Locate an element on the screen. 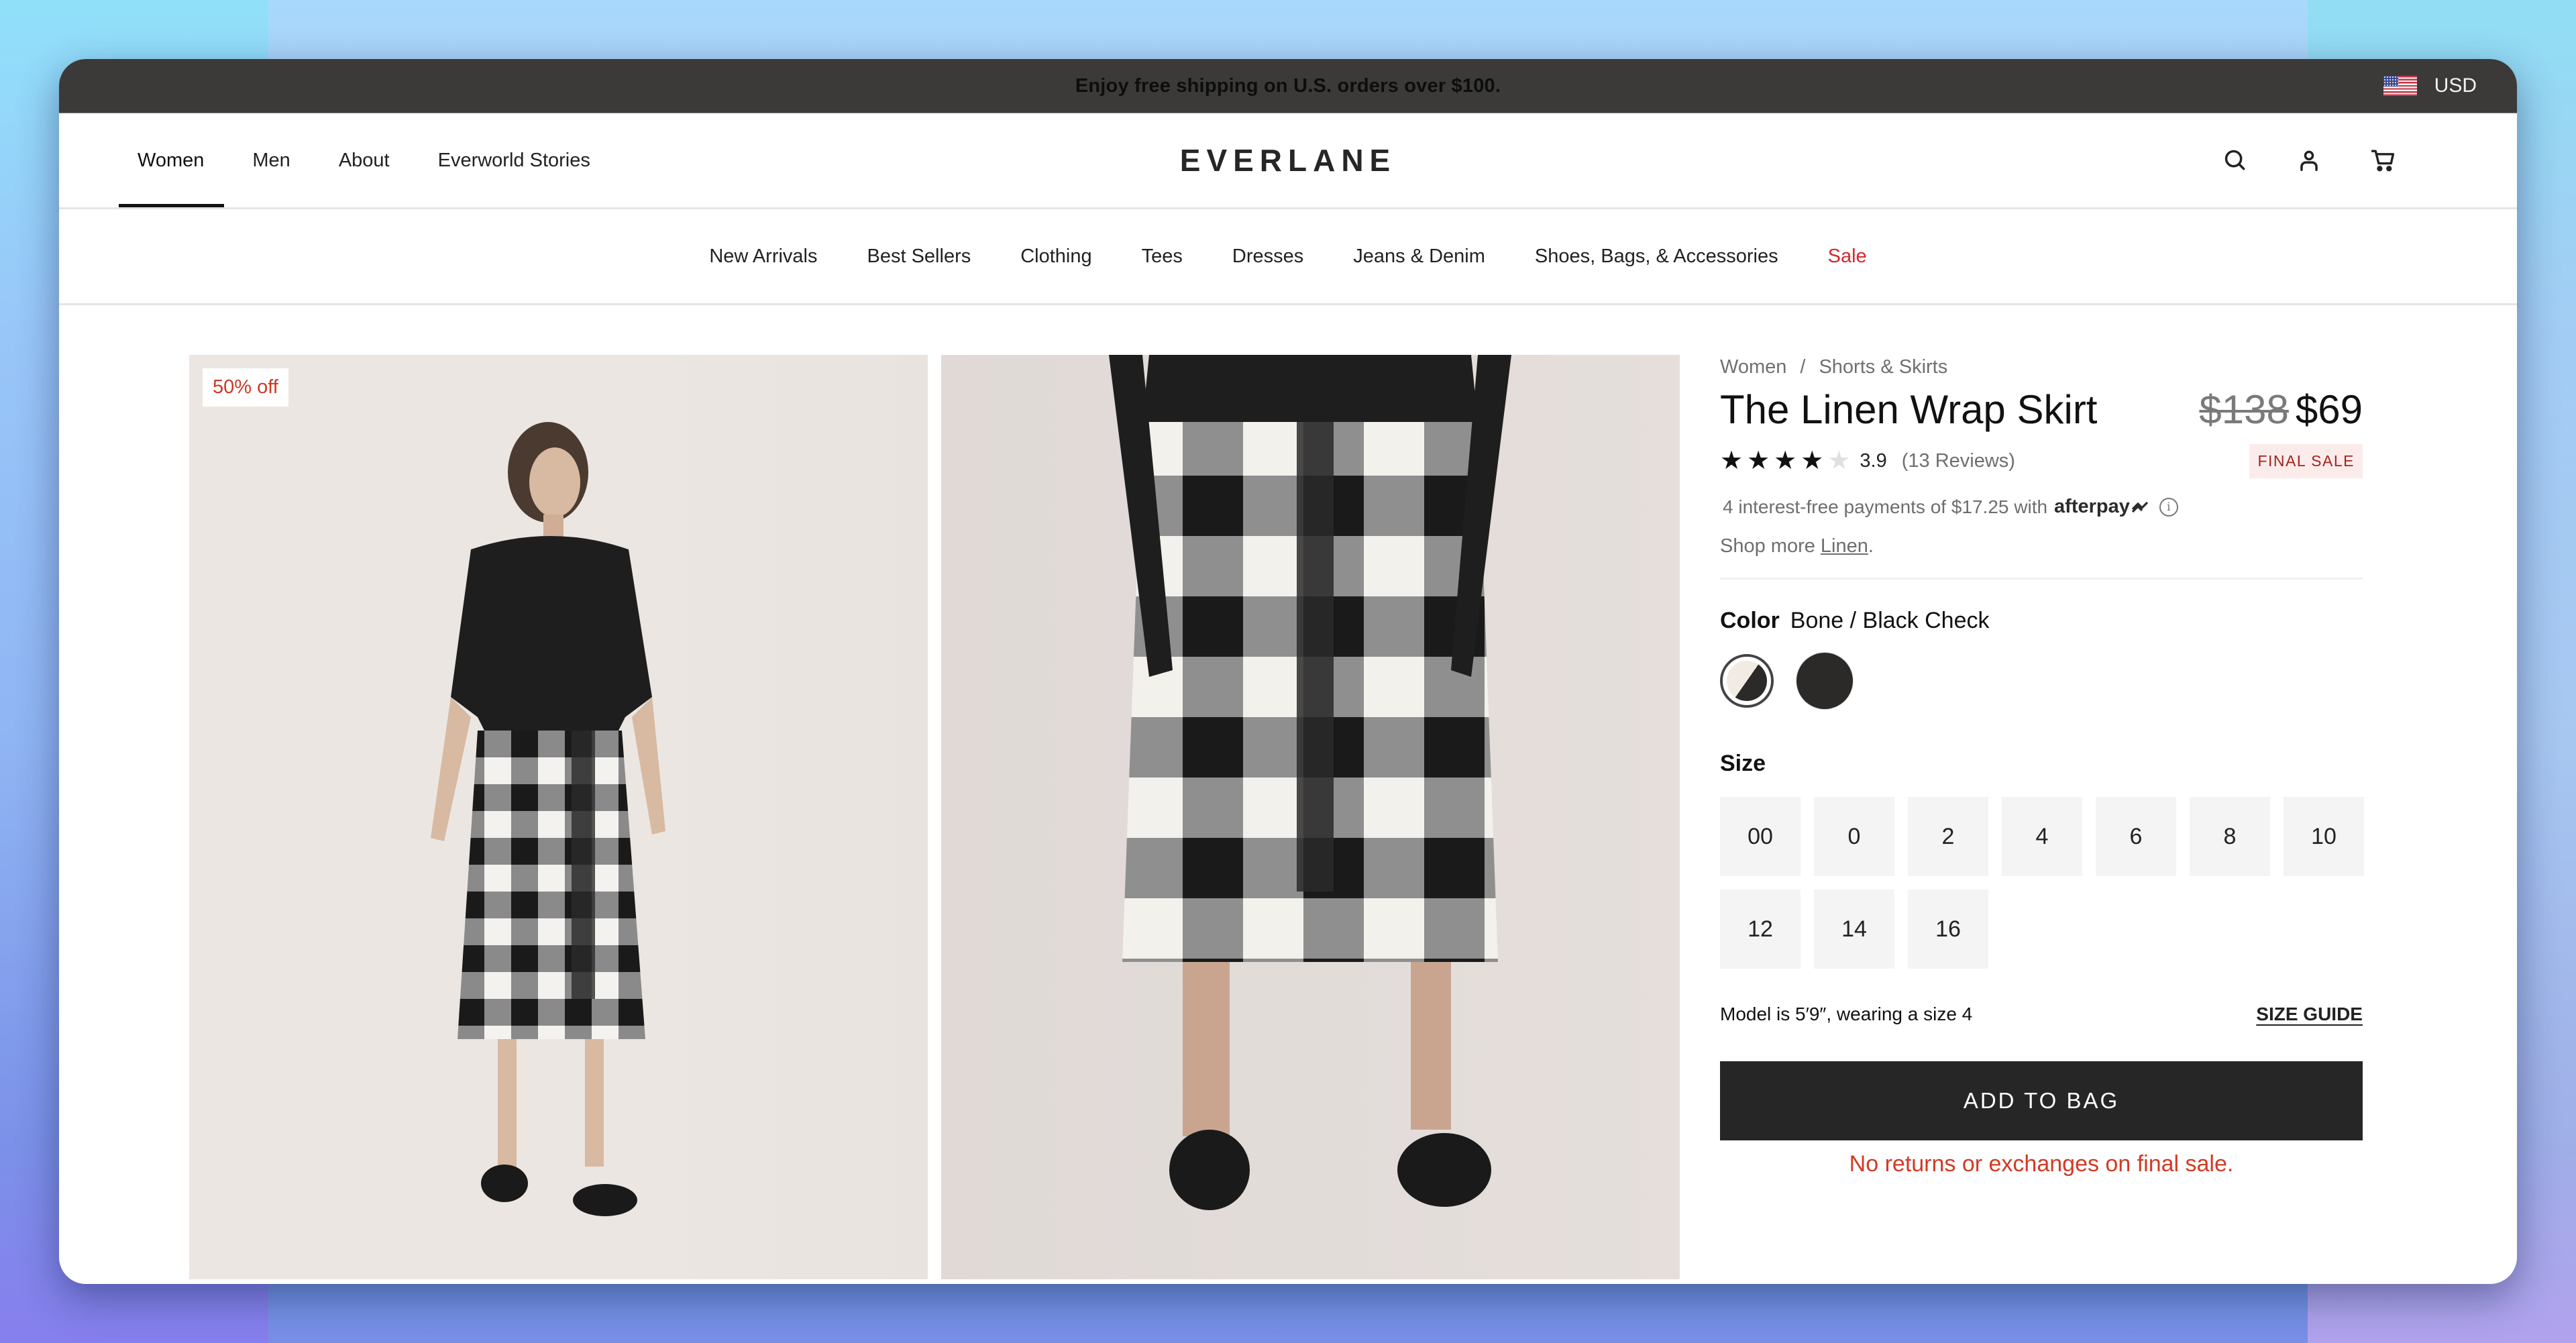  afterpay-logo: afterpay is located at coordinates (2092, 506).